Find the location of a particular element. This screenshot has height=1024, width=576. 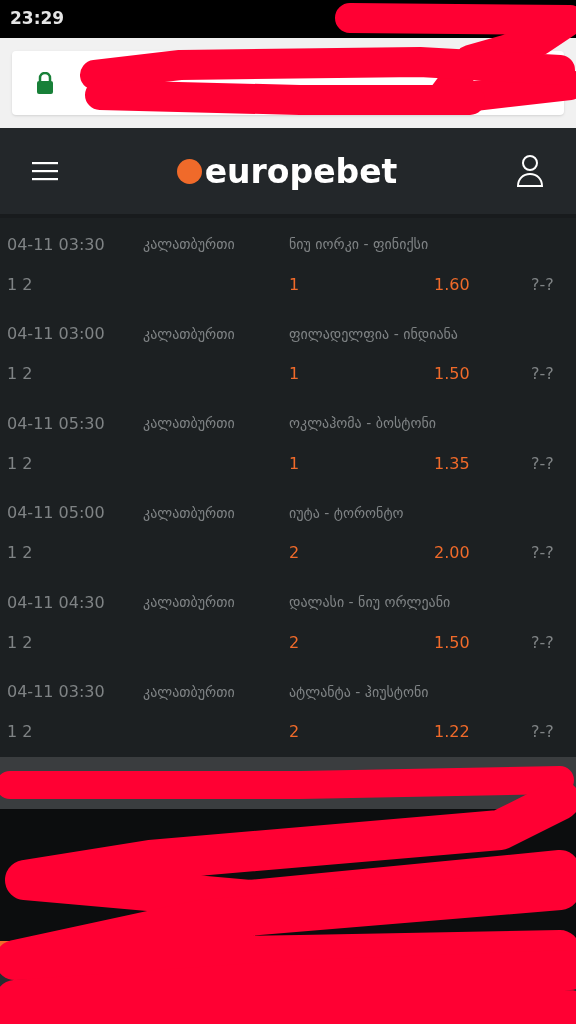

match-name: ოკლაჰომა - ბოსტონი is located at coordinates (362, 424).